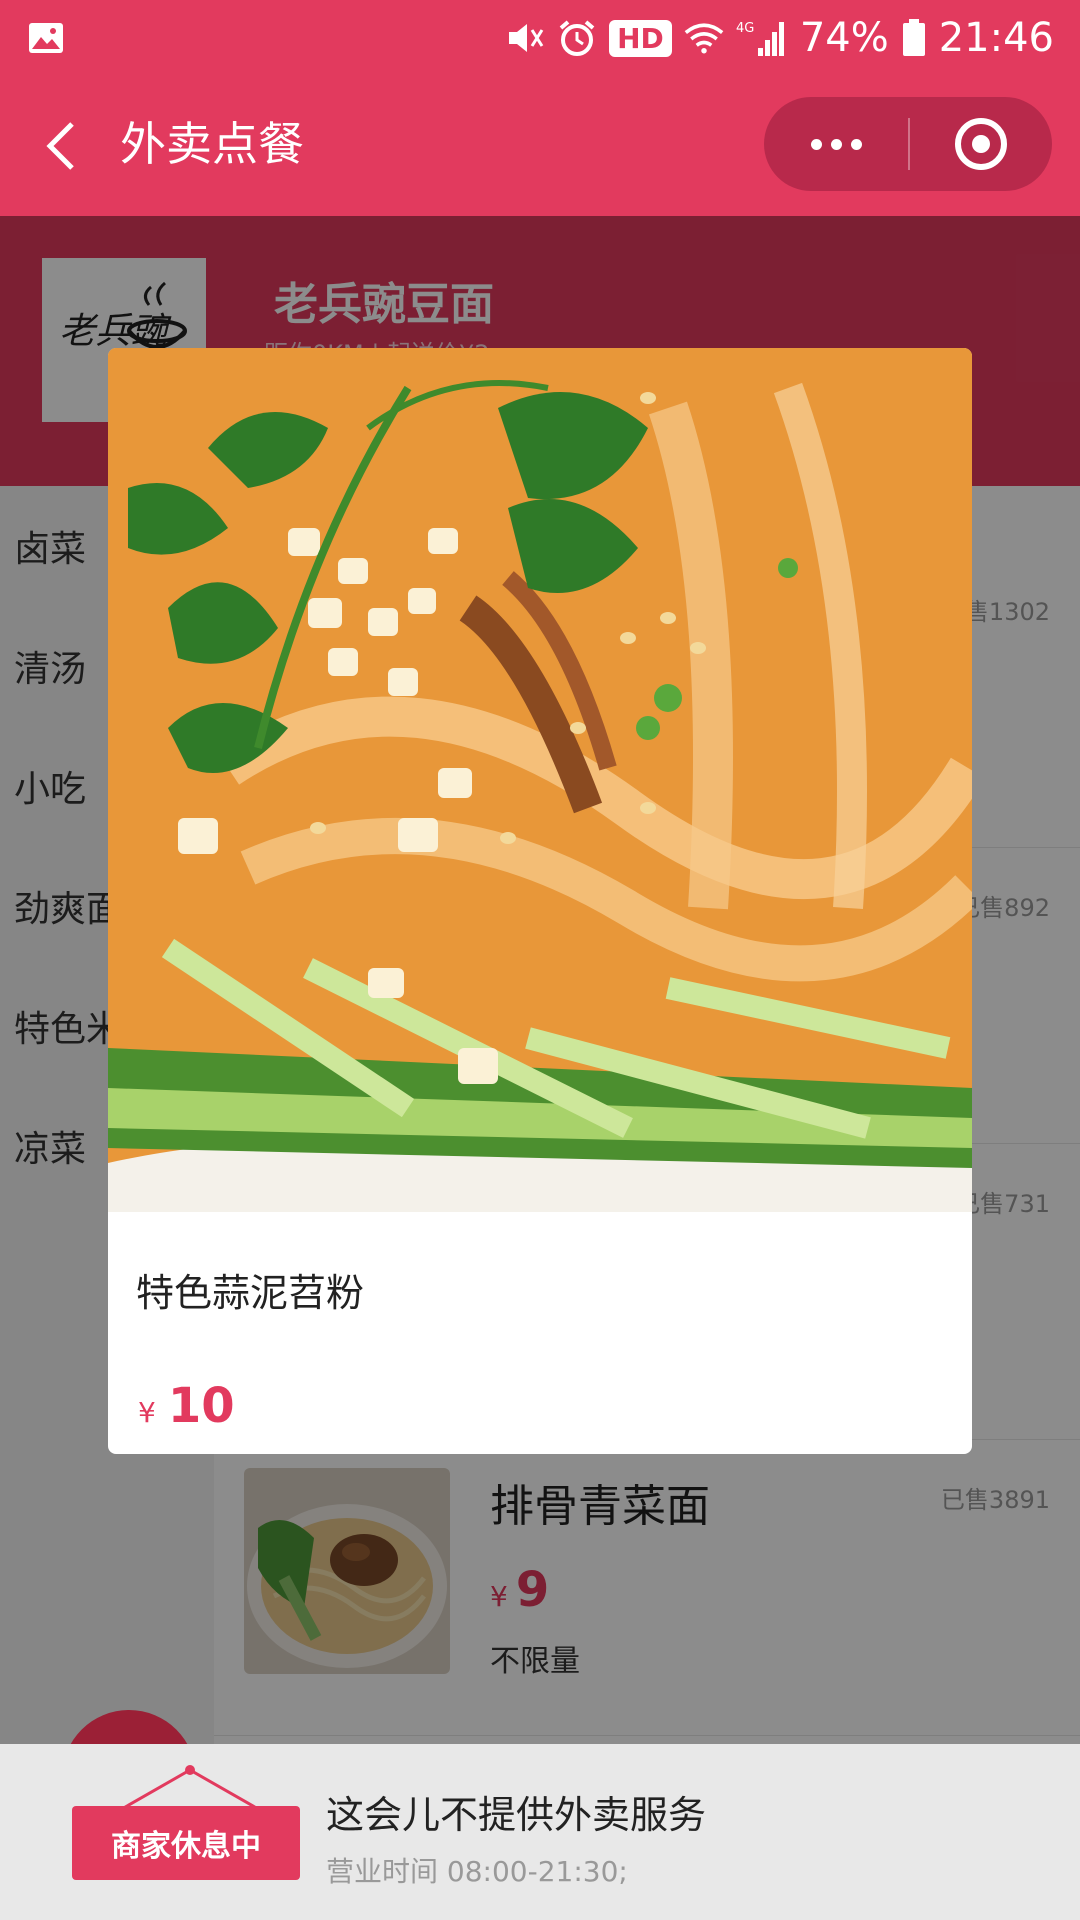 The image size is (1080, 1920). What do you see at coordinates (577, 38) in the screenshot?
I see `alarm-icon` at bounding box center [577, 38].